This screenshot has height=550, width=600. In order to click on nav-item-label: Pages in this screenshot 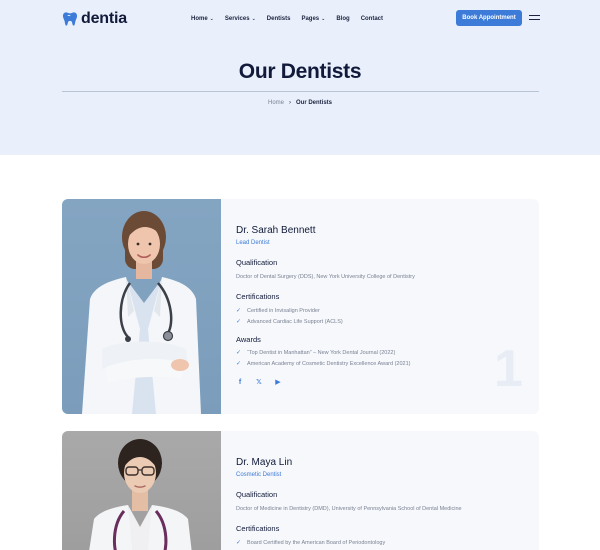, I will do `click(310, 19)`.